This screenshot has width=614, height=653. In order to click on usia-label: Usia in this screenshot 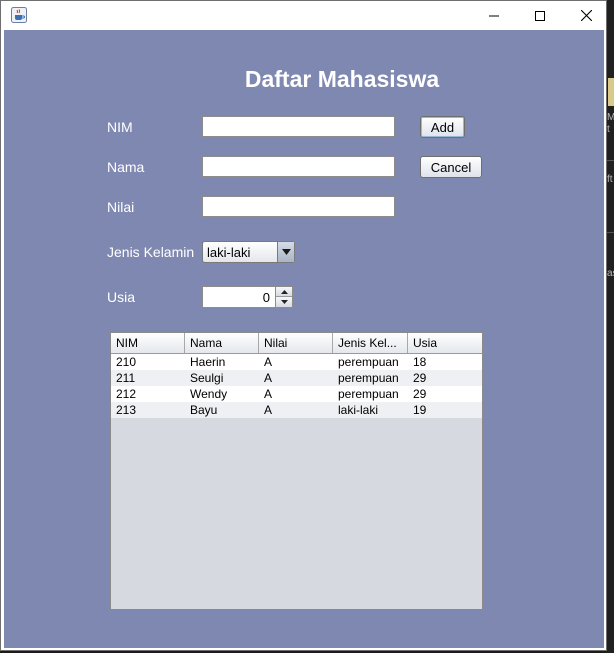, I will do `click(121, 297)`.